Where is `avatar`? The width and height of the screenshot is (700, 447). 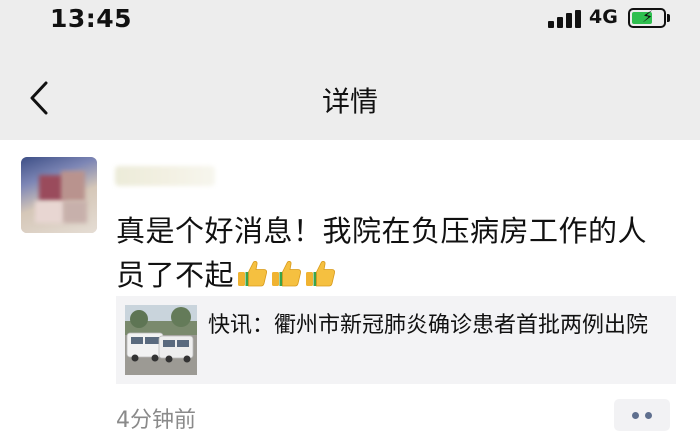 avatar is located at coordinates (59, 195).